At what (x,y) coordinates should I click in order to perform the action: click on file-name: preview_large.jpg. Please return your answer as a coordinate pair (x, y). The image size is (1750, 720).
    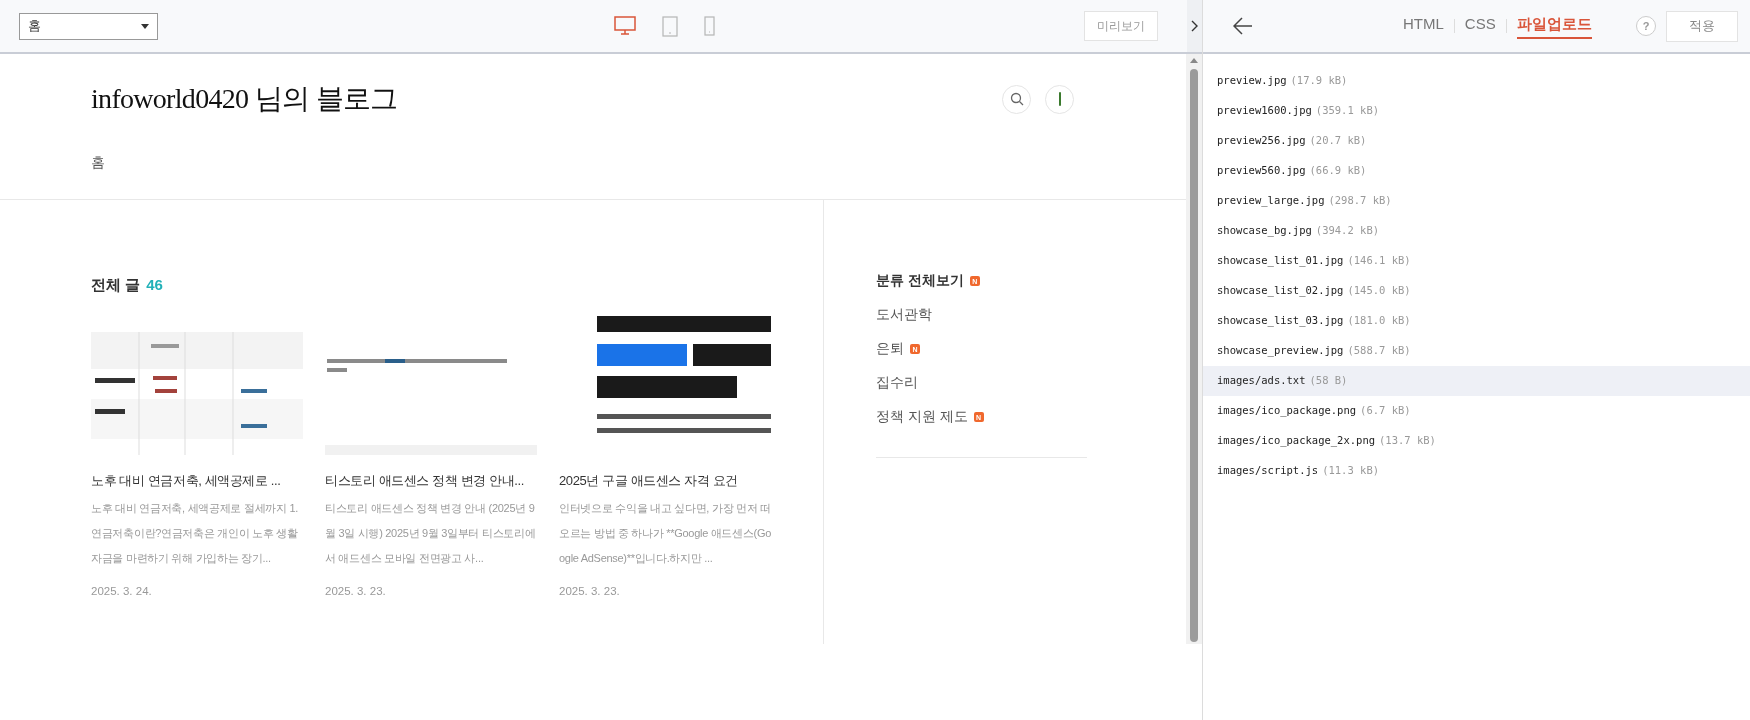
    Looking at the image, I should click on (1271, 201).